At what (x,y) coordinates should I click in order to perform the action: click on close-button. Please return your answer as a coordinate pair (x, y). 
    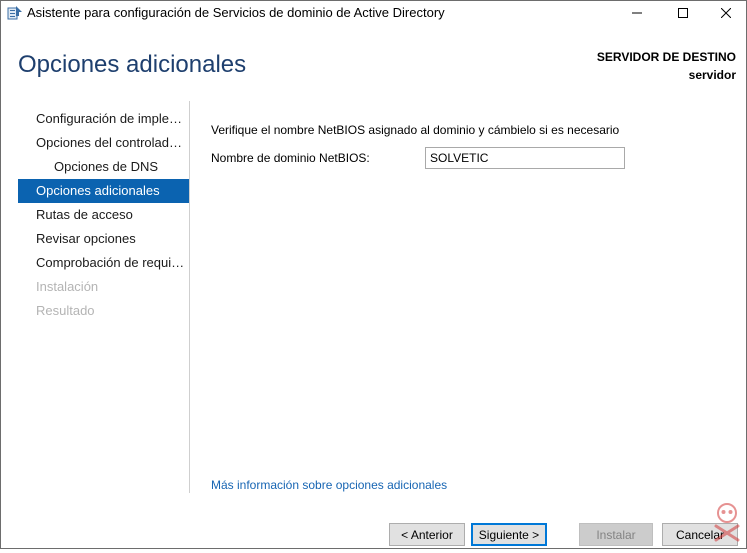
    Looking at the image, I should click on (726, 13).